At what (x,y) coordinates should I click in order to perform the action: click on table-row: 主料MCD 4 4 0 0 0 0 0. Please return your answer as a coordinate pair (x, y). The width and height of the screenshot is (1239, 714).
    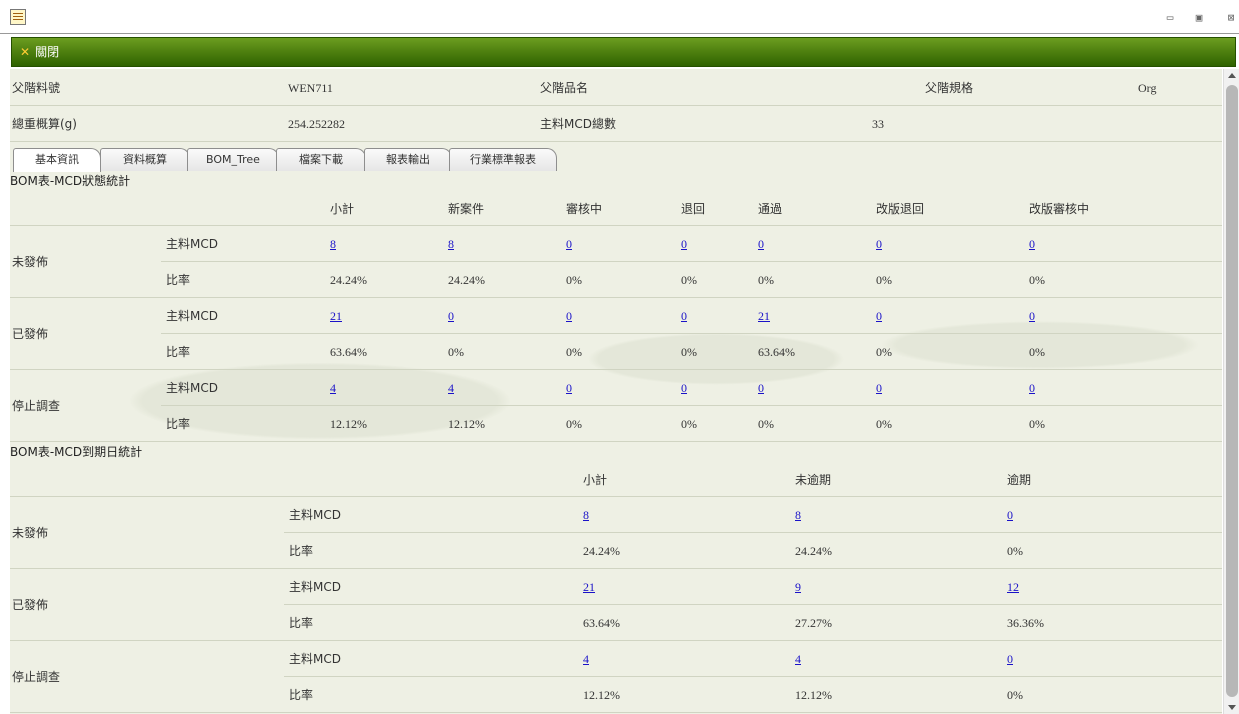
    Looking at the image, I should click on (691, 388).